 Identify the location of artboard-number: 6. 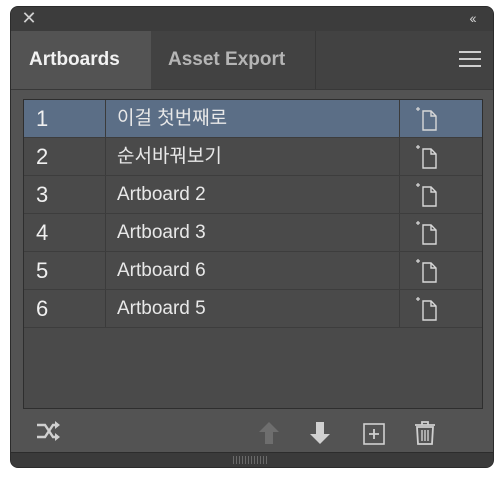
(65, 308).